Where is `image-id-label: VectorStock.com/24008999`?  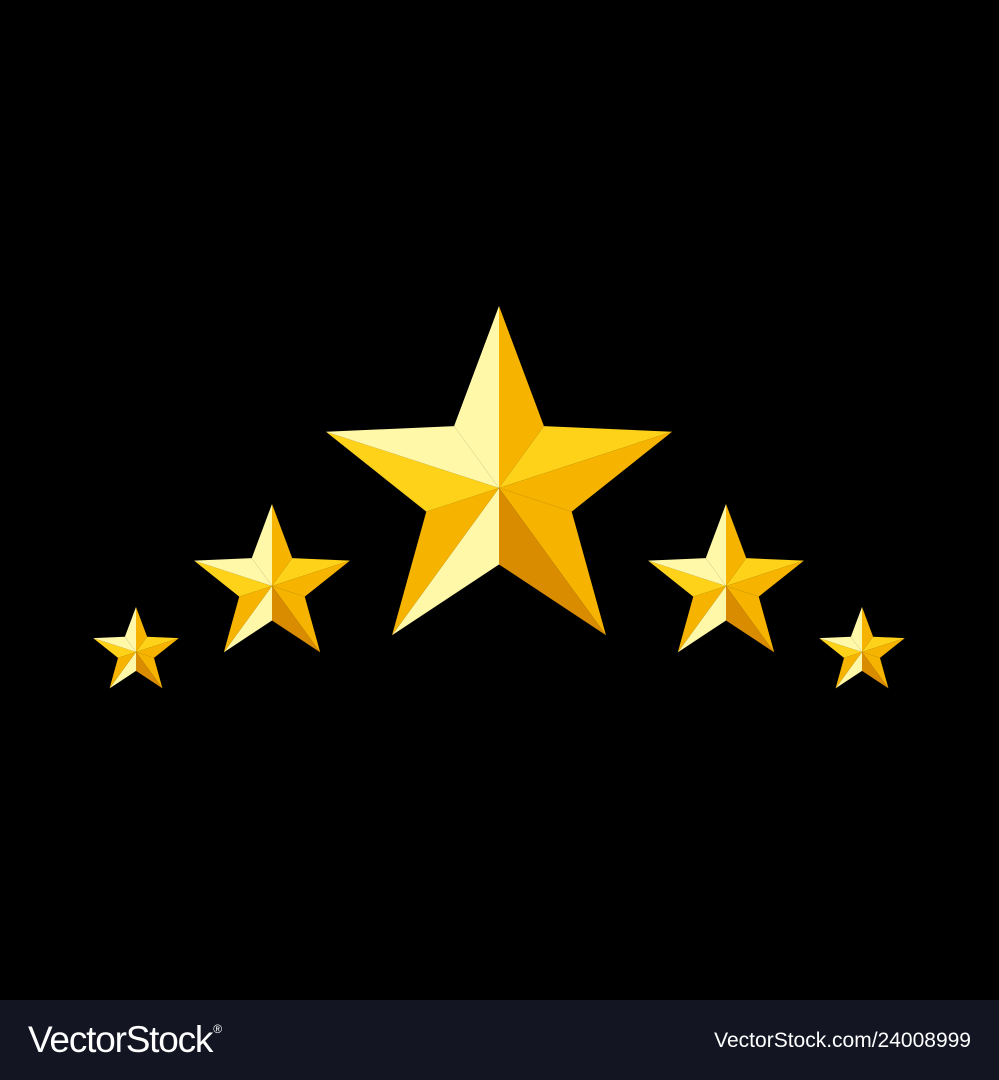 image-id-label: VectorStock.com/24008999 is located at coordinates (842, 1040).